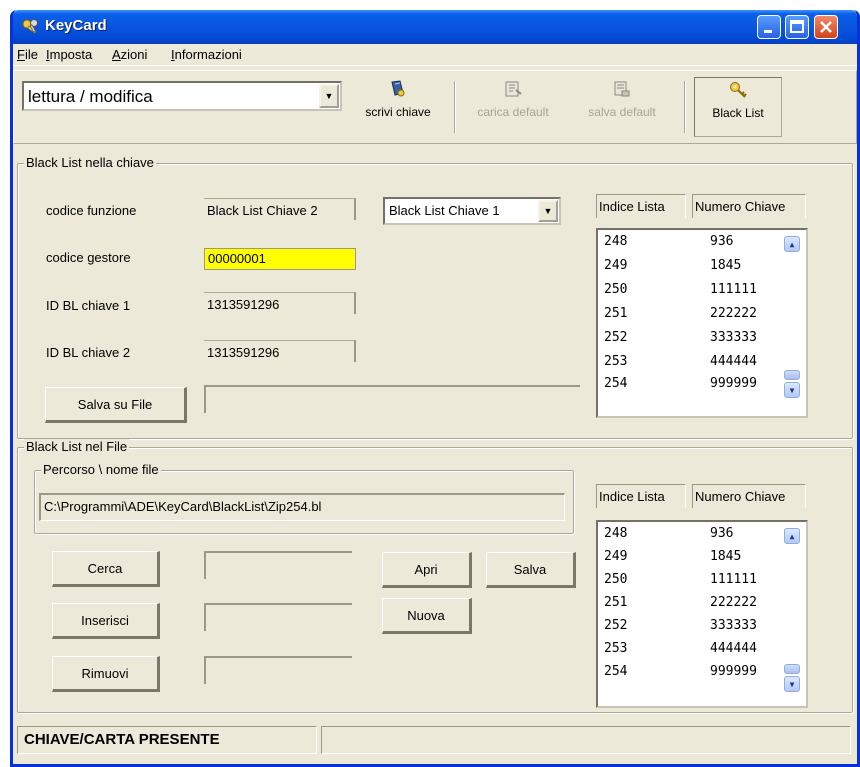 This screenshot has height=767, width=860. What do you see at coordinates (726, 556) in the screenshot?
I see `list-item-number: 1845` at bounding box center [726, 556].